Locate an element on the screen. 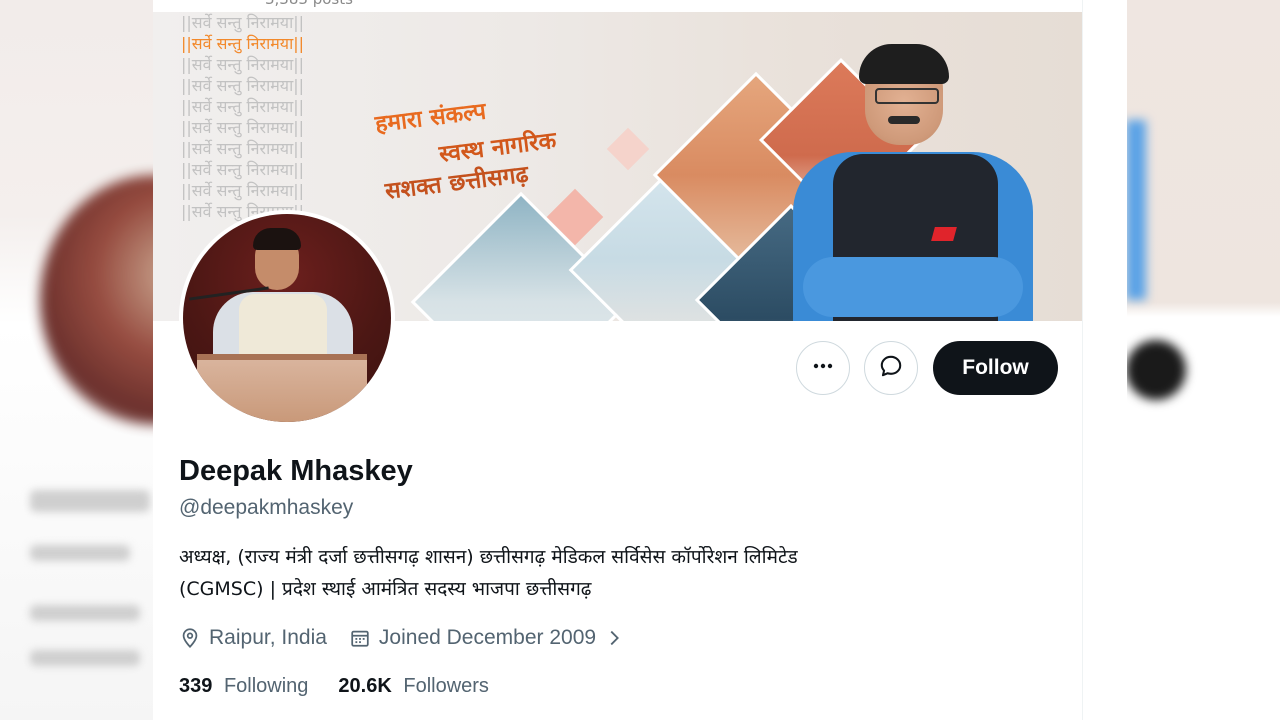 This screenshot has width=1280, height=720. blurred-bio is located at coordinates (85, 613).